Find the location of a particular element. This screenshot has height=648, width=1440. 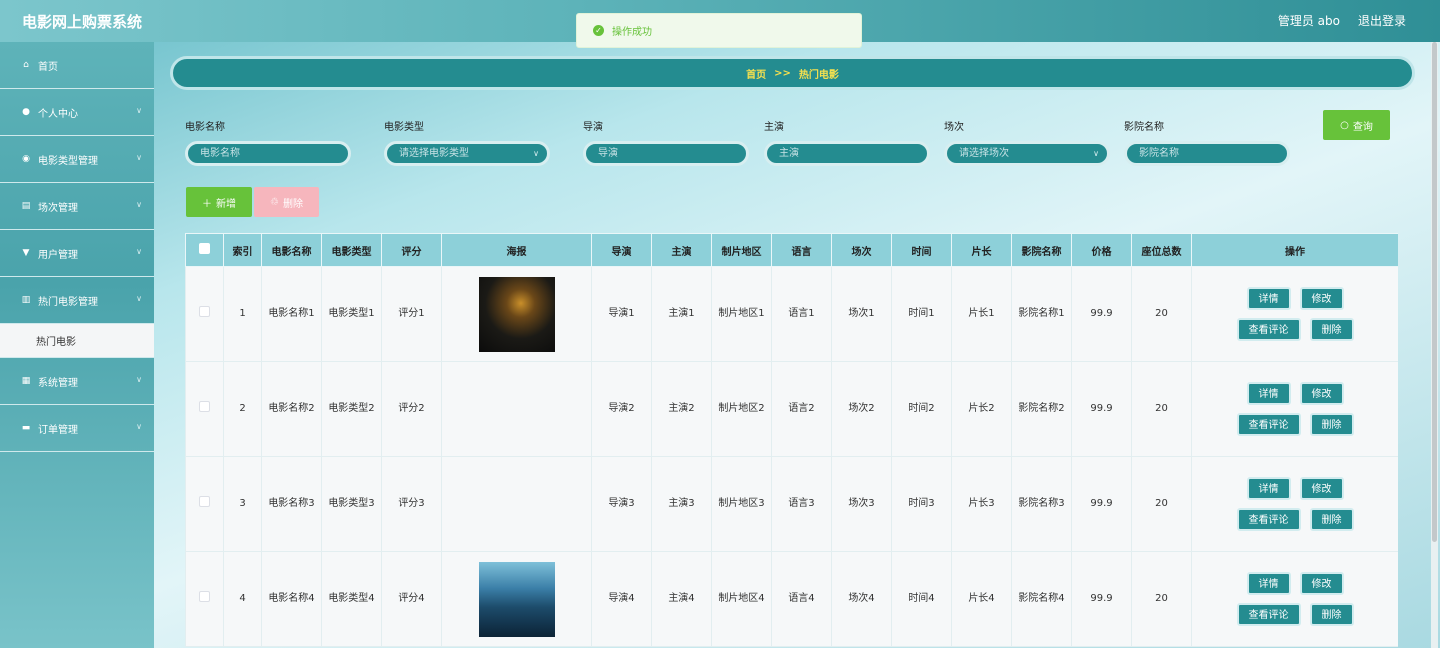

search-field: 主演 主演 is located at coordinates (847, 142).